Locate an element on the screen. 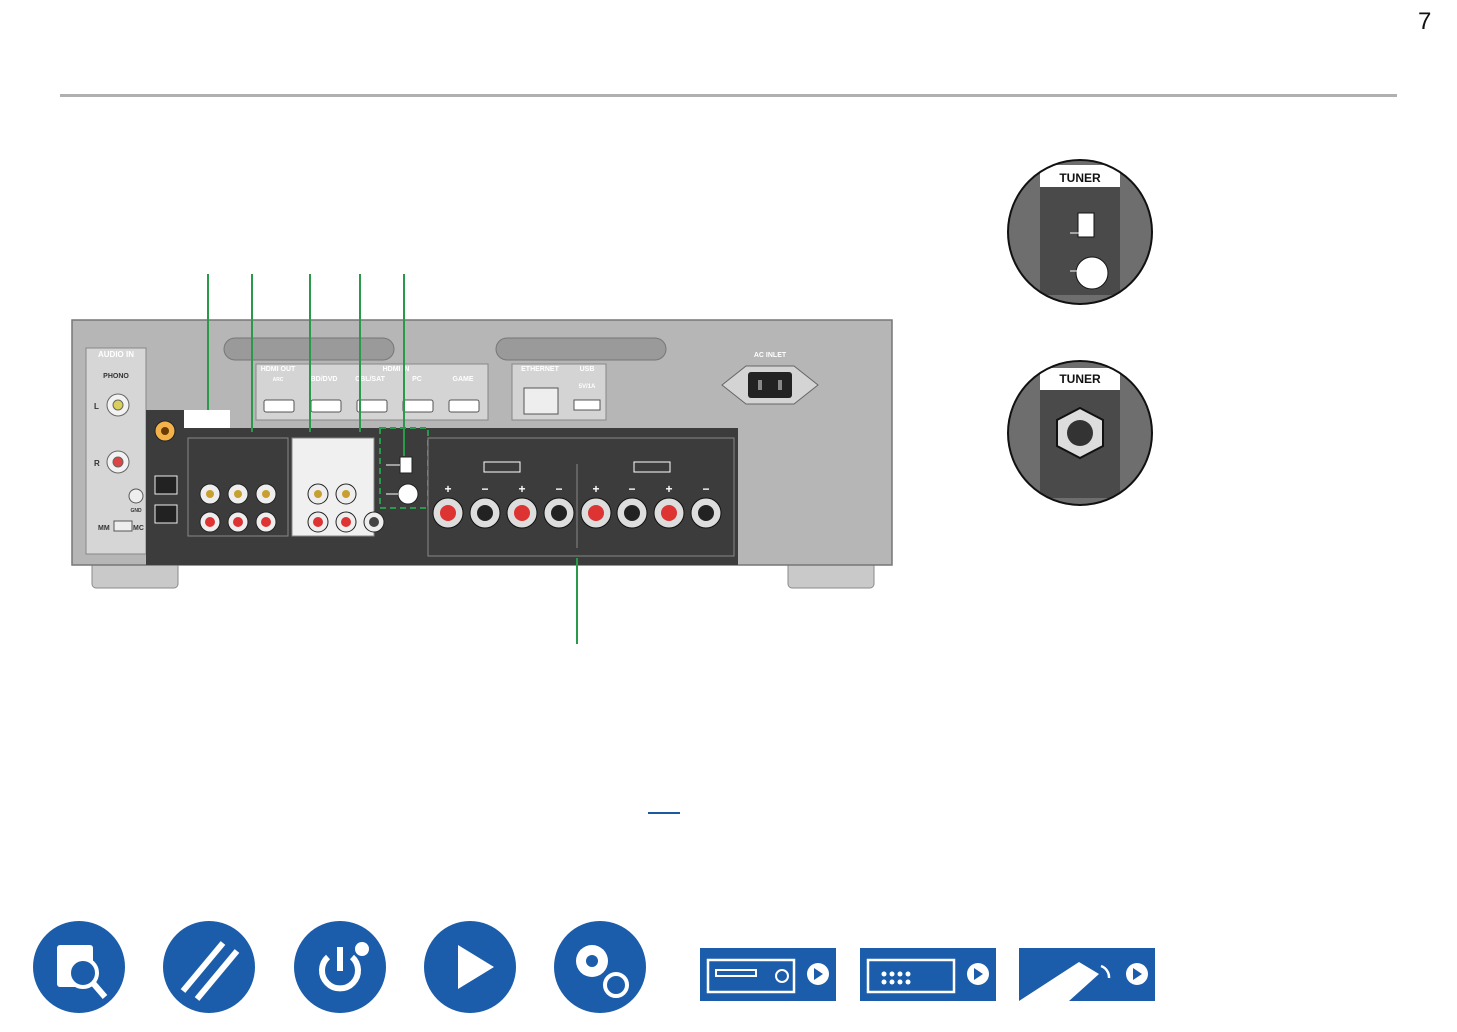  mm-label: MM is located at coordinates (104, 528).